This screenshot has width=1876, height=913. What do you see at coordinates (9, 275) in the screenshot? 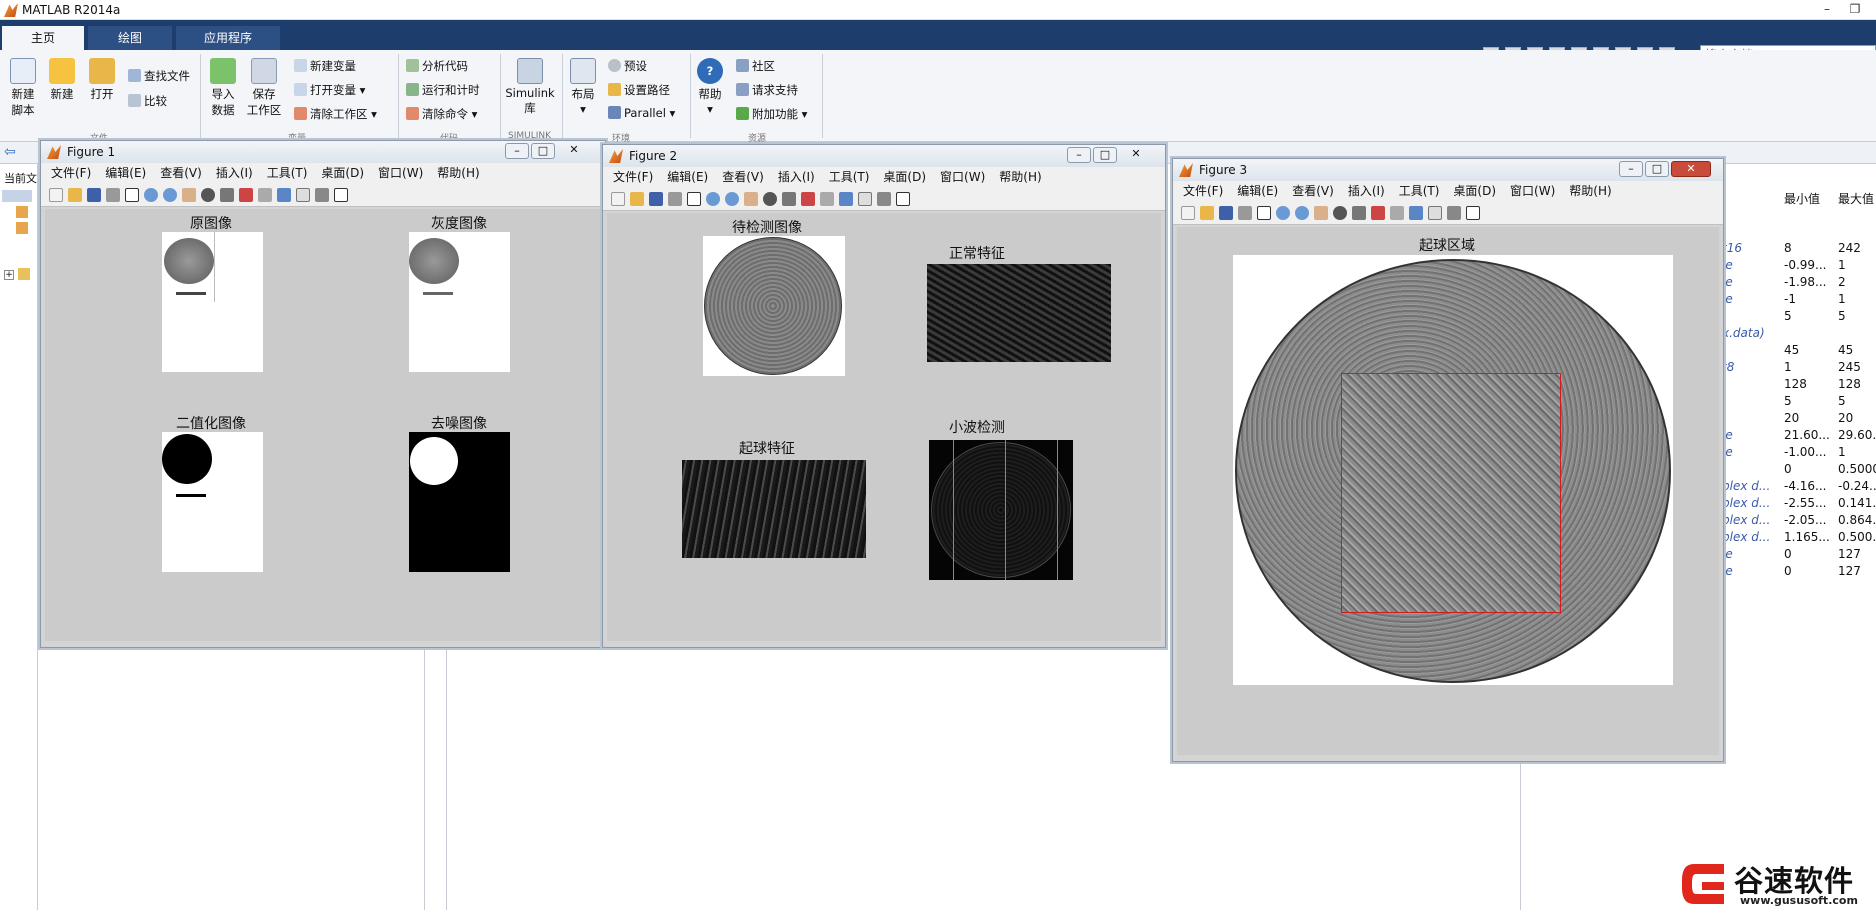
I see `expand-icon: +` at bounding box center [9, 275].